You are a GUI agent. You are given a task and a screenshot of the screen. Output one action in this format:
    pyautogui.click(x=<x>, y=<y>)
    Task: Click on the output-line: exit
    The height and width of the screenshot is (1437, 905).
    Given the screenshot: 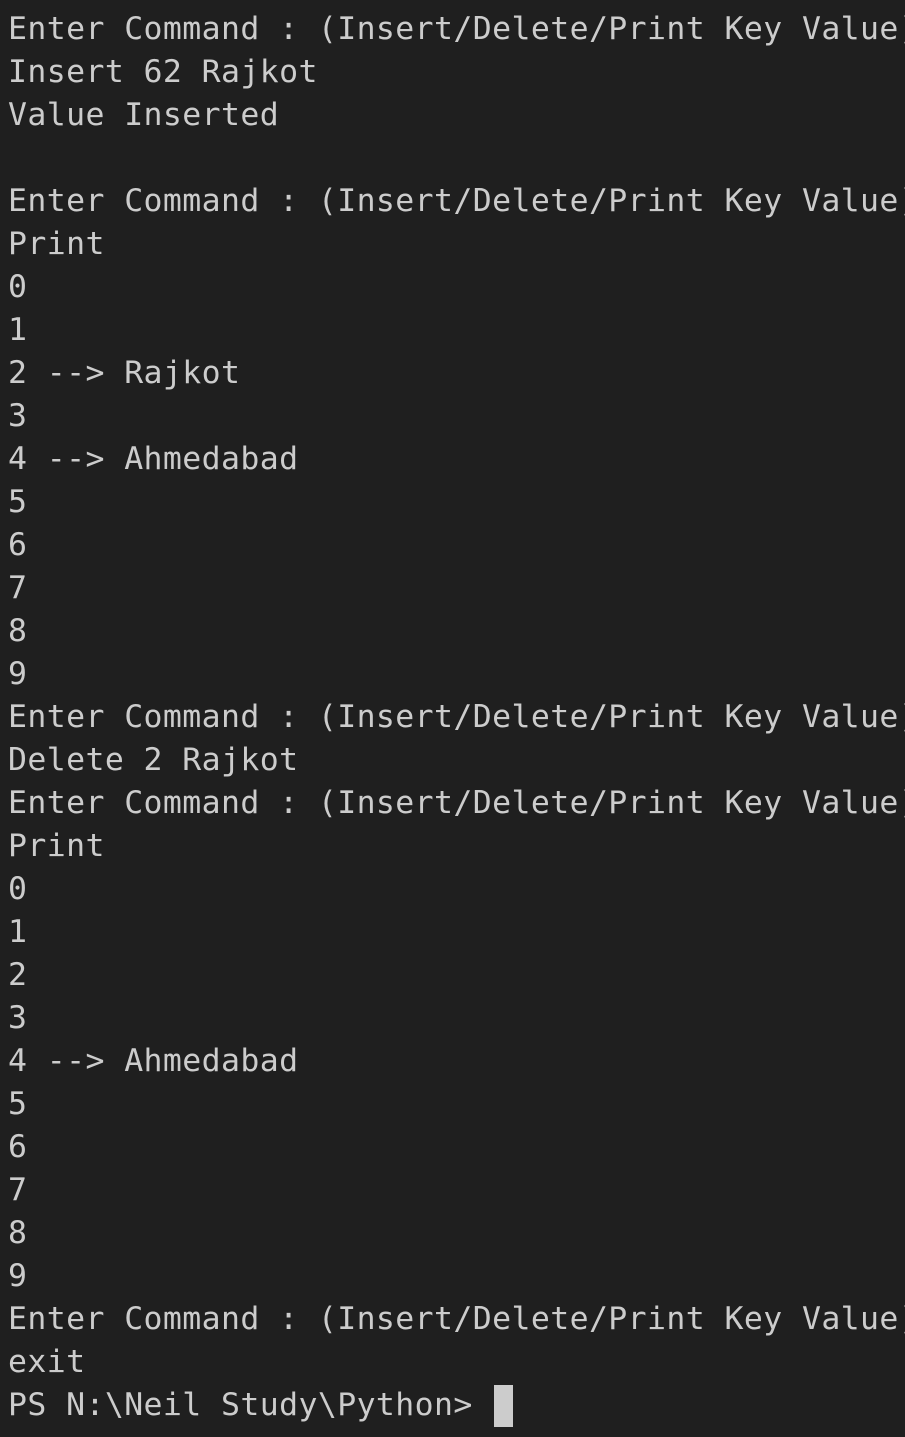 What is the action you would take?
    pyautogui.click(x=47, y=1362)
    